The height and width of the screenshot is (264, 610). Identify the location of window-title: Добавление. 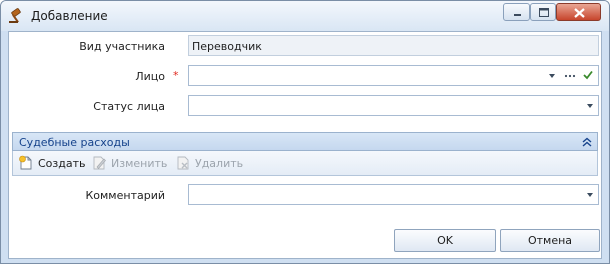
(69, 16).